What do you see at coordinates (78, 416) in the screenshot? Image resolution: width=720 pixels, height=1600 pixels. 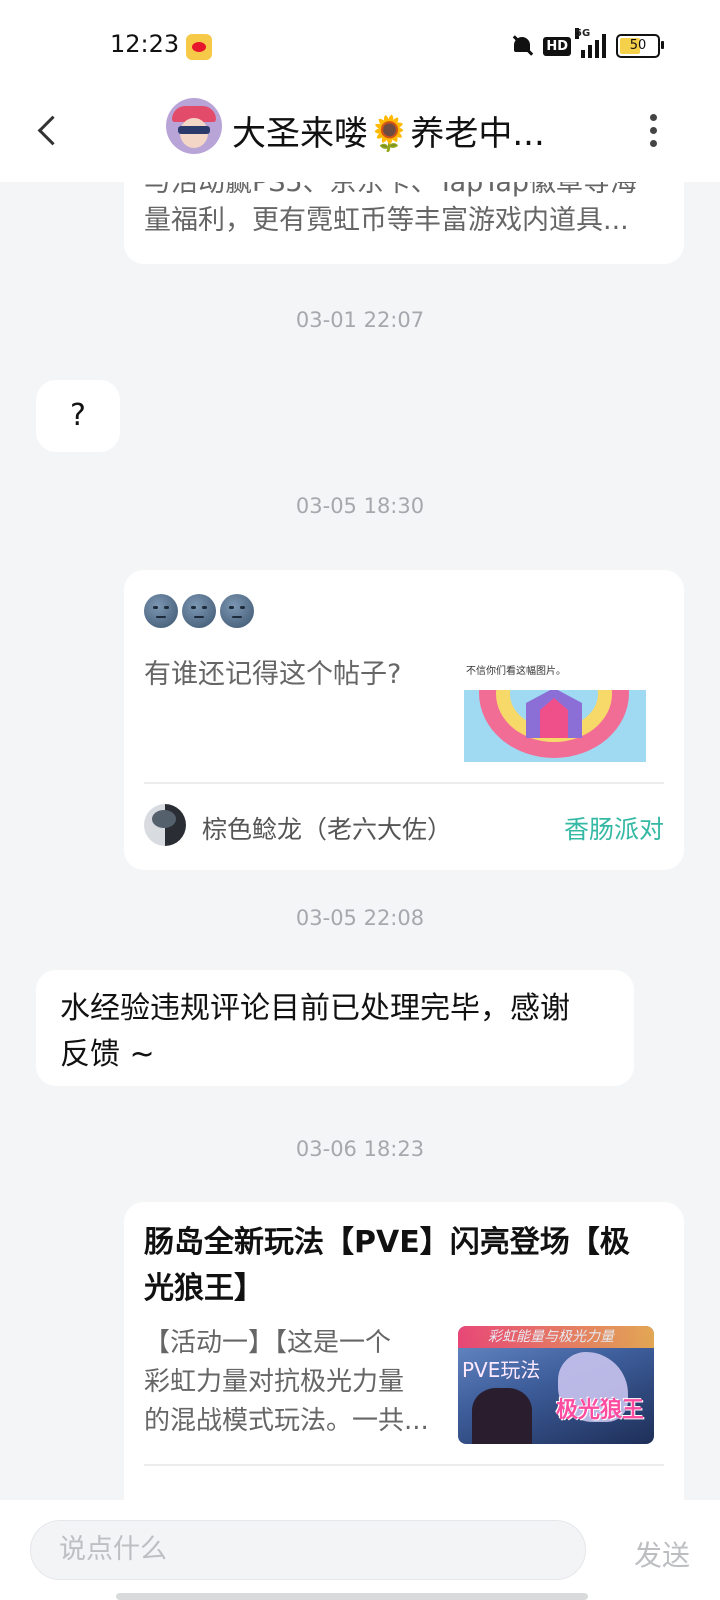 I see `message-bubble: ?` at bounding box center [78, 416].